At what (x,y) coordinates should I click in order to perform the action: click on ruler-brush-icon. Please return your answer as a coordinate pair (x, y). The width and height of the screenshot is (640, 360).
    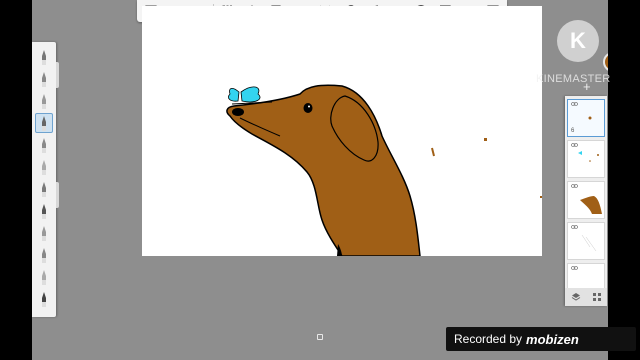
    Looking at the image, I should click on (44, 57).